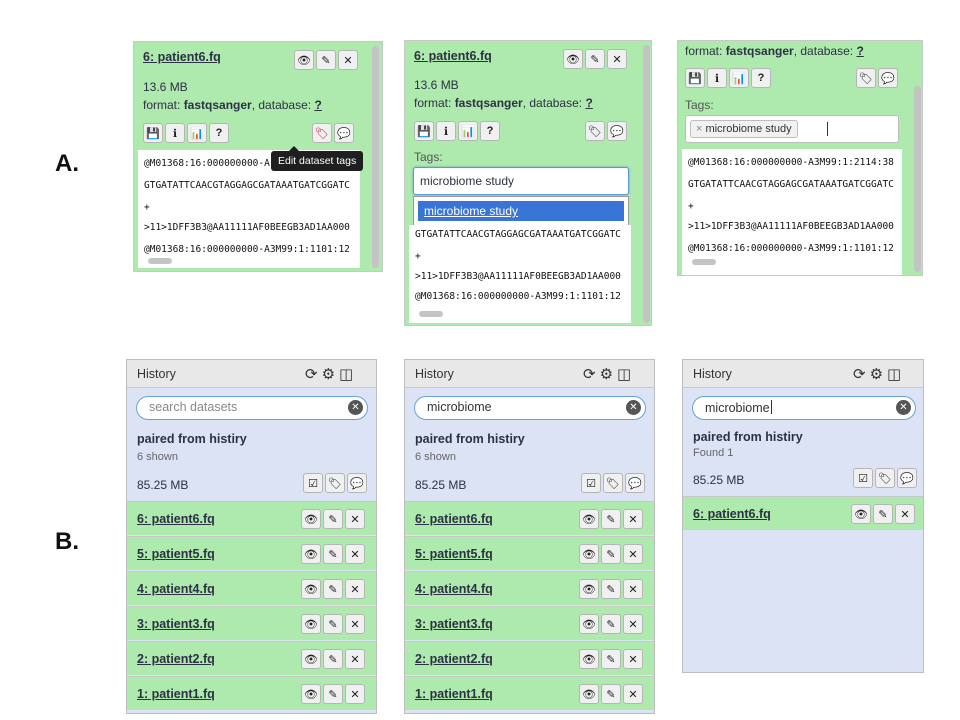 The width and height of the screenshot is (960, 720). Describe the element at coordinates (252, 408) in the screenshot. I see `search-input: search datasets ✕` at that location.